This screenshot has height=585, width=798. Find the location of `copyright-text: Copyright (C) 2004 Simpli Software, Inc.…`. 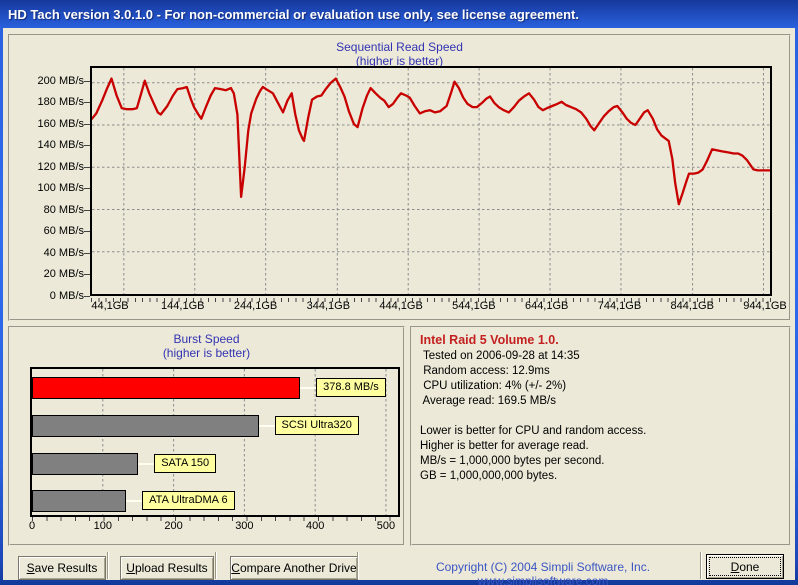

copyright-text: Copyright (C) 2004 Simpli Software, Inc.… is located at coordinates (543, 572).